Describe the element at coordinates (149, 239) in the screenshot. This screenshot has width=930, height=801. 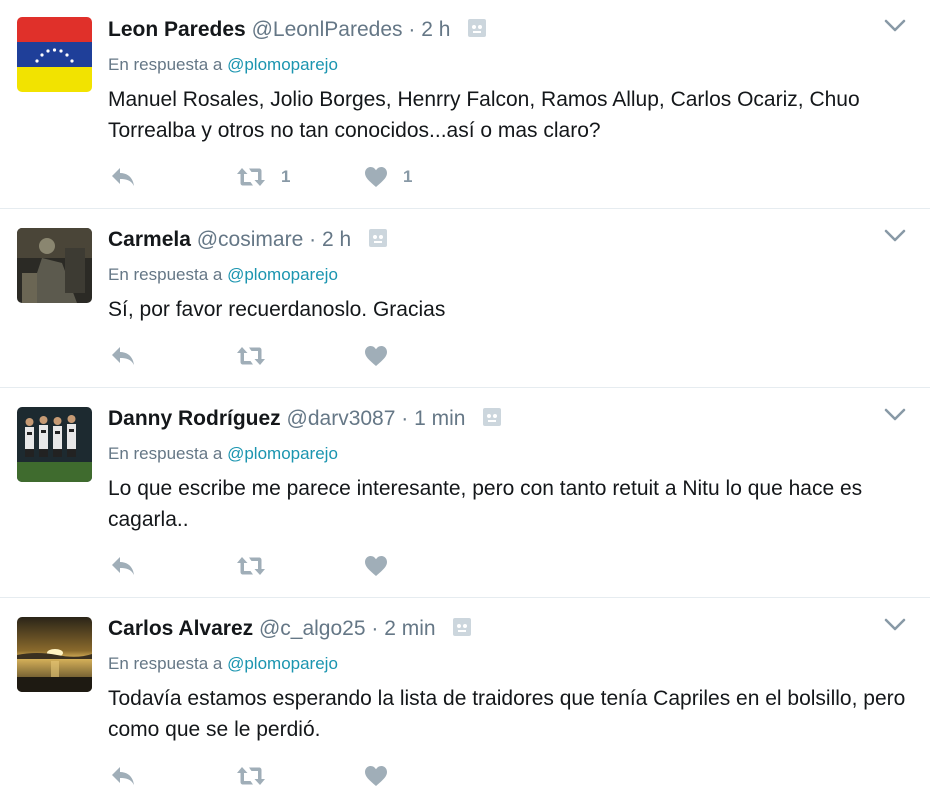
I see `display-name: Carmela` at that location.